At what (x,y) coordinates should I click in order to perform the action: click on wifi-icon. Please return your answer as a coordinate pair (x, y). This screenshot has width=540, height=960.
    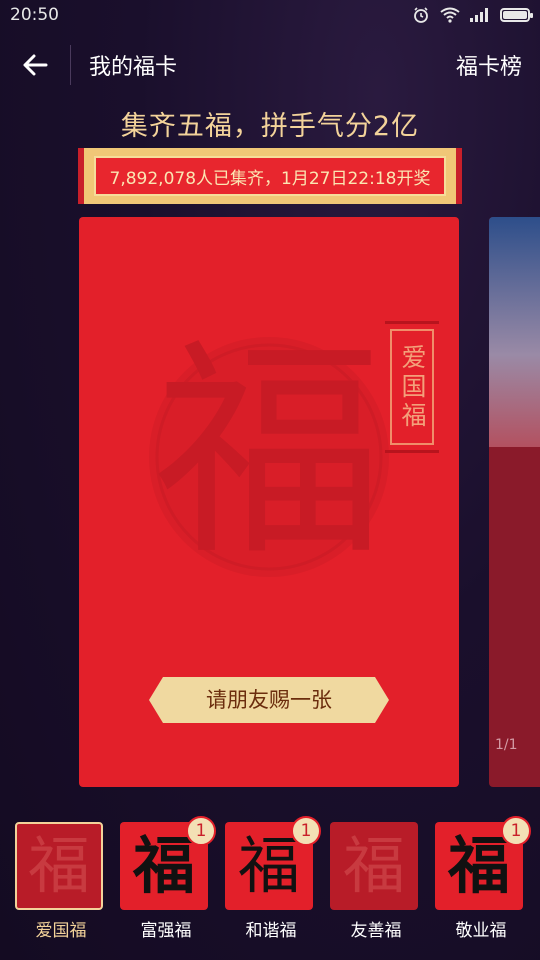
    Looking at the image, I should click on (450, 15).